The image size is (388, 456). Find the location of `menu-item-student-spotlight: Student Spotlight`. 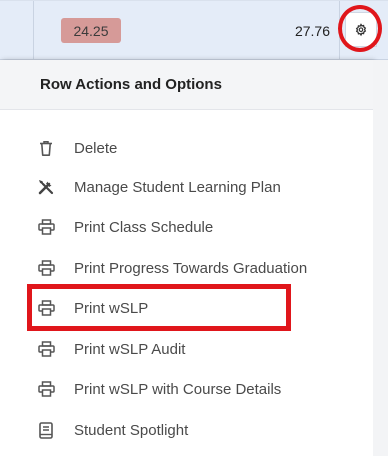

menu-item-student-spotlight: Student Spotlight is located at coordinates (186, 430).